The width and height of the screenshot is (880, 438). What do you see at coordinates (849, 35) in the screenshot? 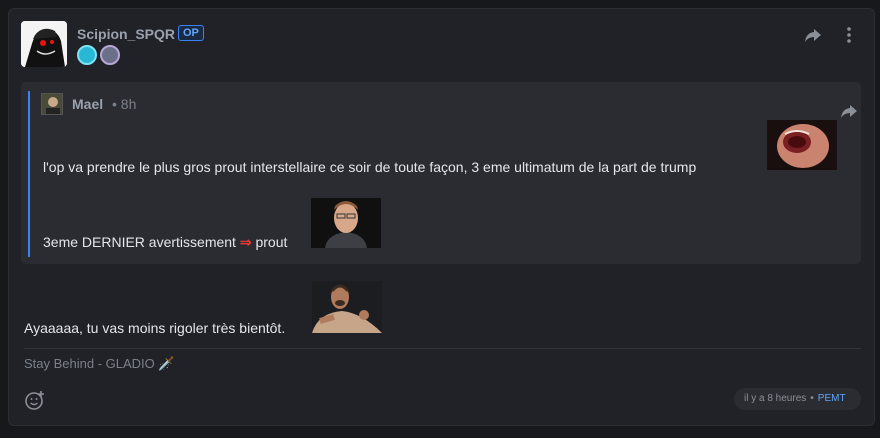
I see `more-options-icon` at bounding box center [849, 35].